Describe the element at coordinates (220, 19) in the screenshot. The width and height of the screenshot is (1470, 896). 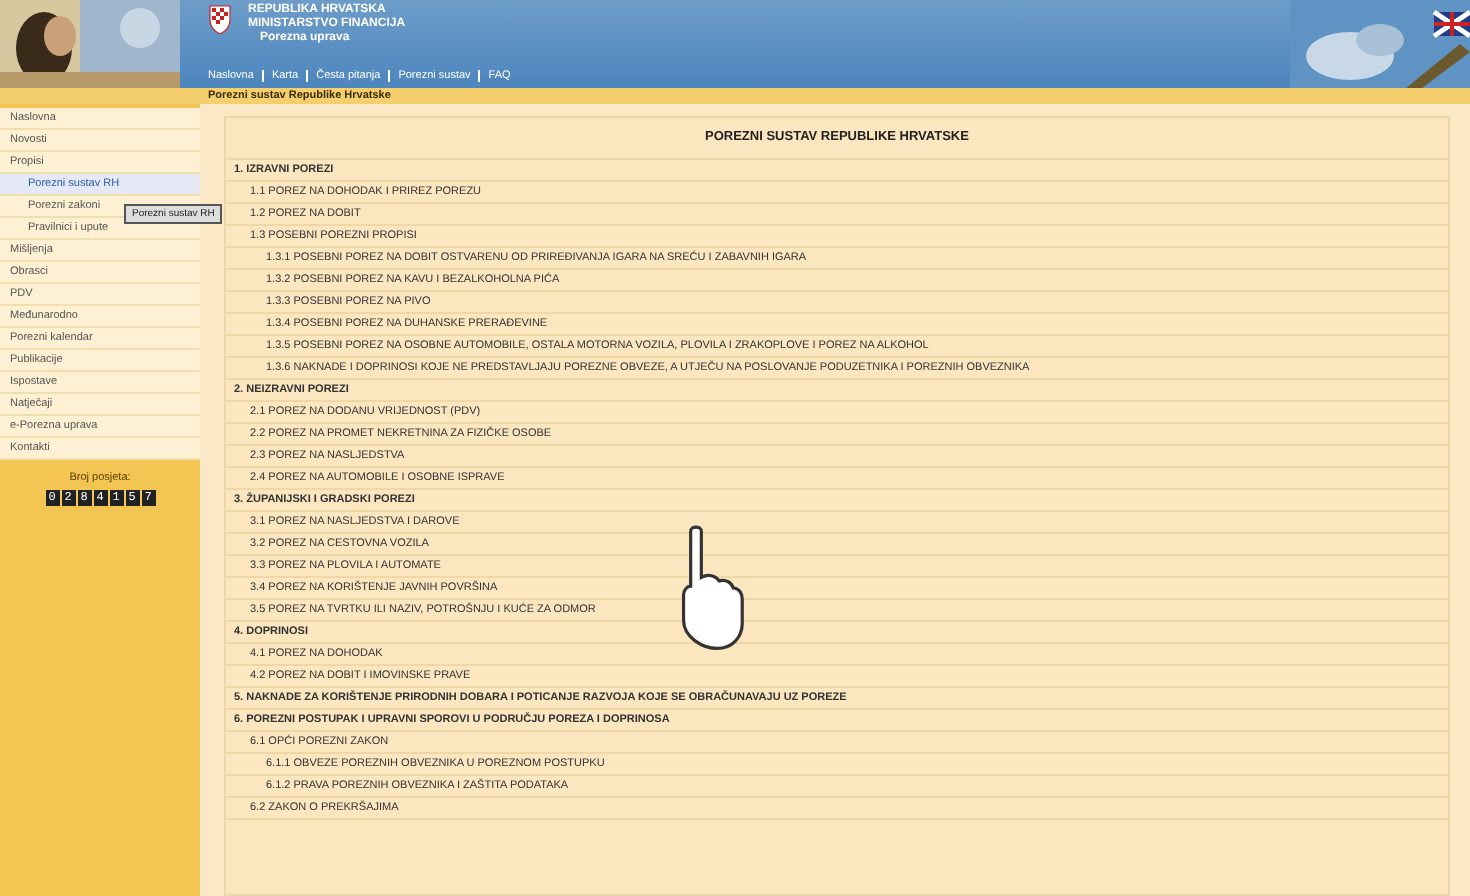
I see `coat-of-arms-icon` at that location.